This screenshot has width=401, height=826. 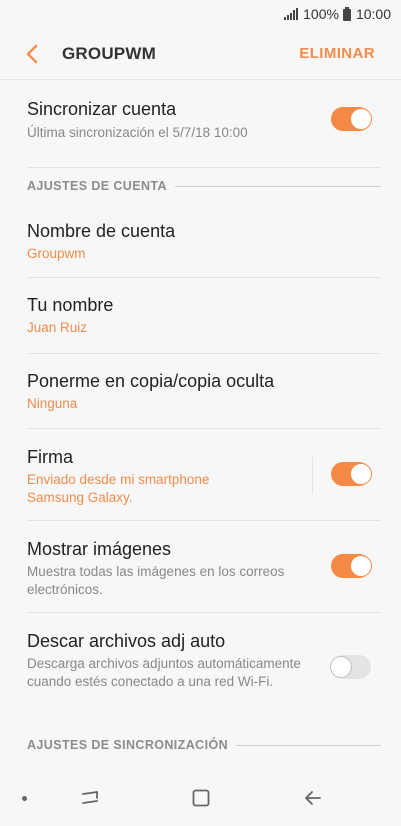 What do you see at coordinates (57, 327) in the screenshot?
I see `your-name-value: Juan Ruiz` at bounding box center [57, 327].